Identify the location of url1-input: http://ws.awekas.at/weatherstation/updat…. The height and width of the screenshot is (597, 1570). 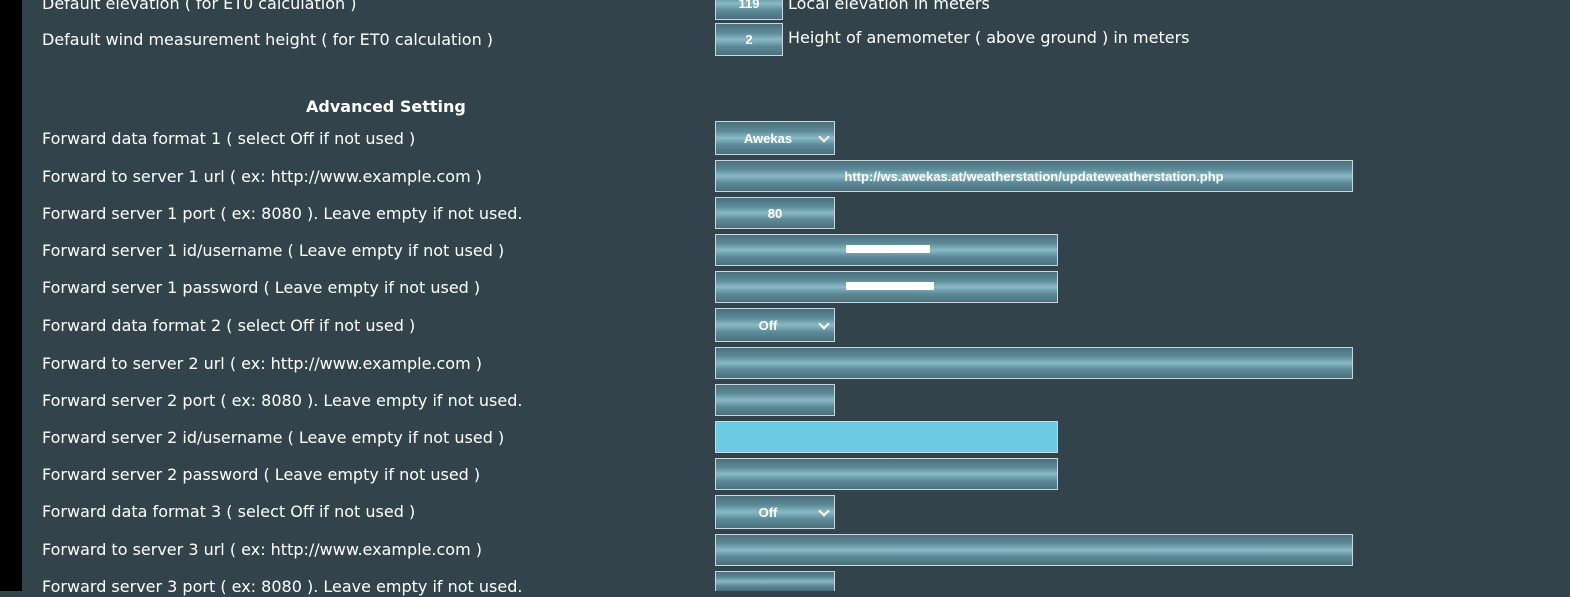
(1034, 176).